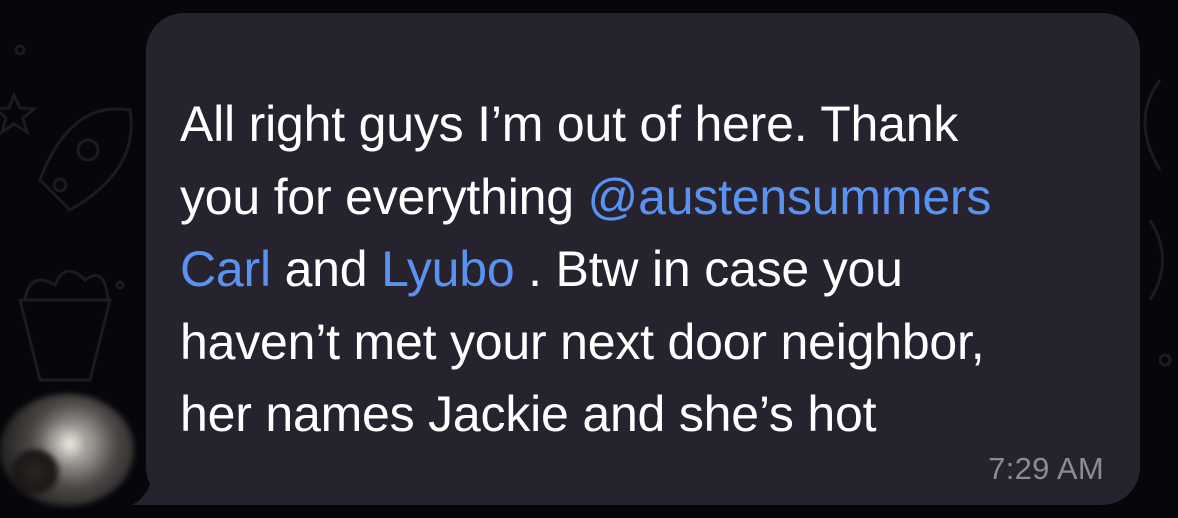 This screenshot has height=518, width=1178. I want to click on message-line-5: her names Jackie and she’s hot, so click(528, 414).